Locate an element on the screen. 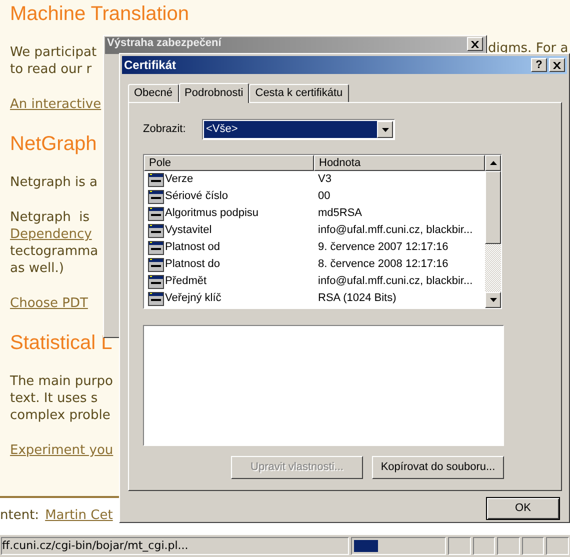  field-name: Předmět is located at coordinates (186, 281).